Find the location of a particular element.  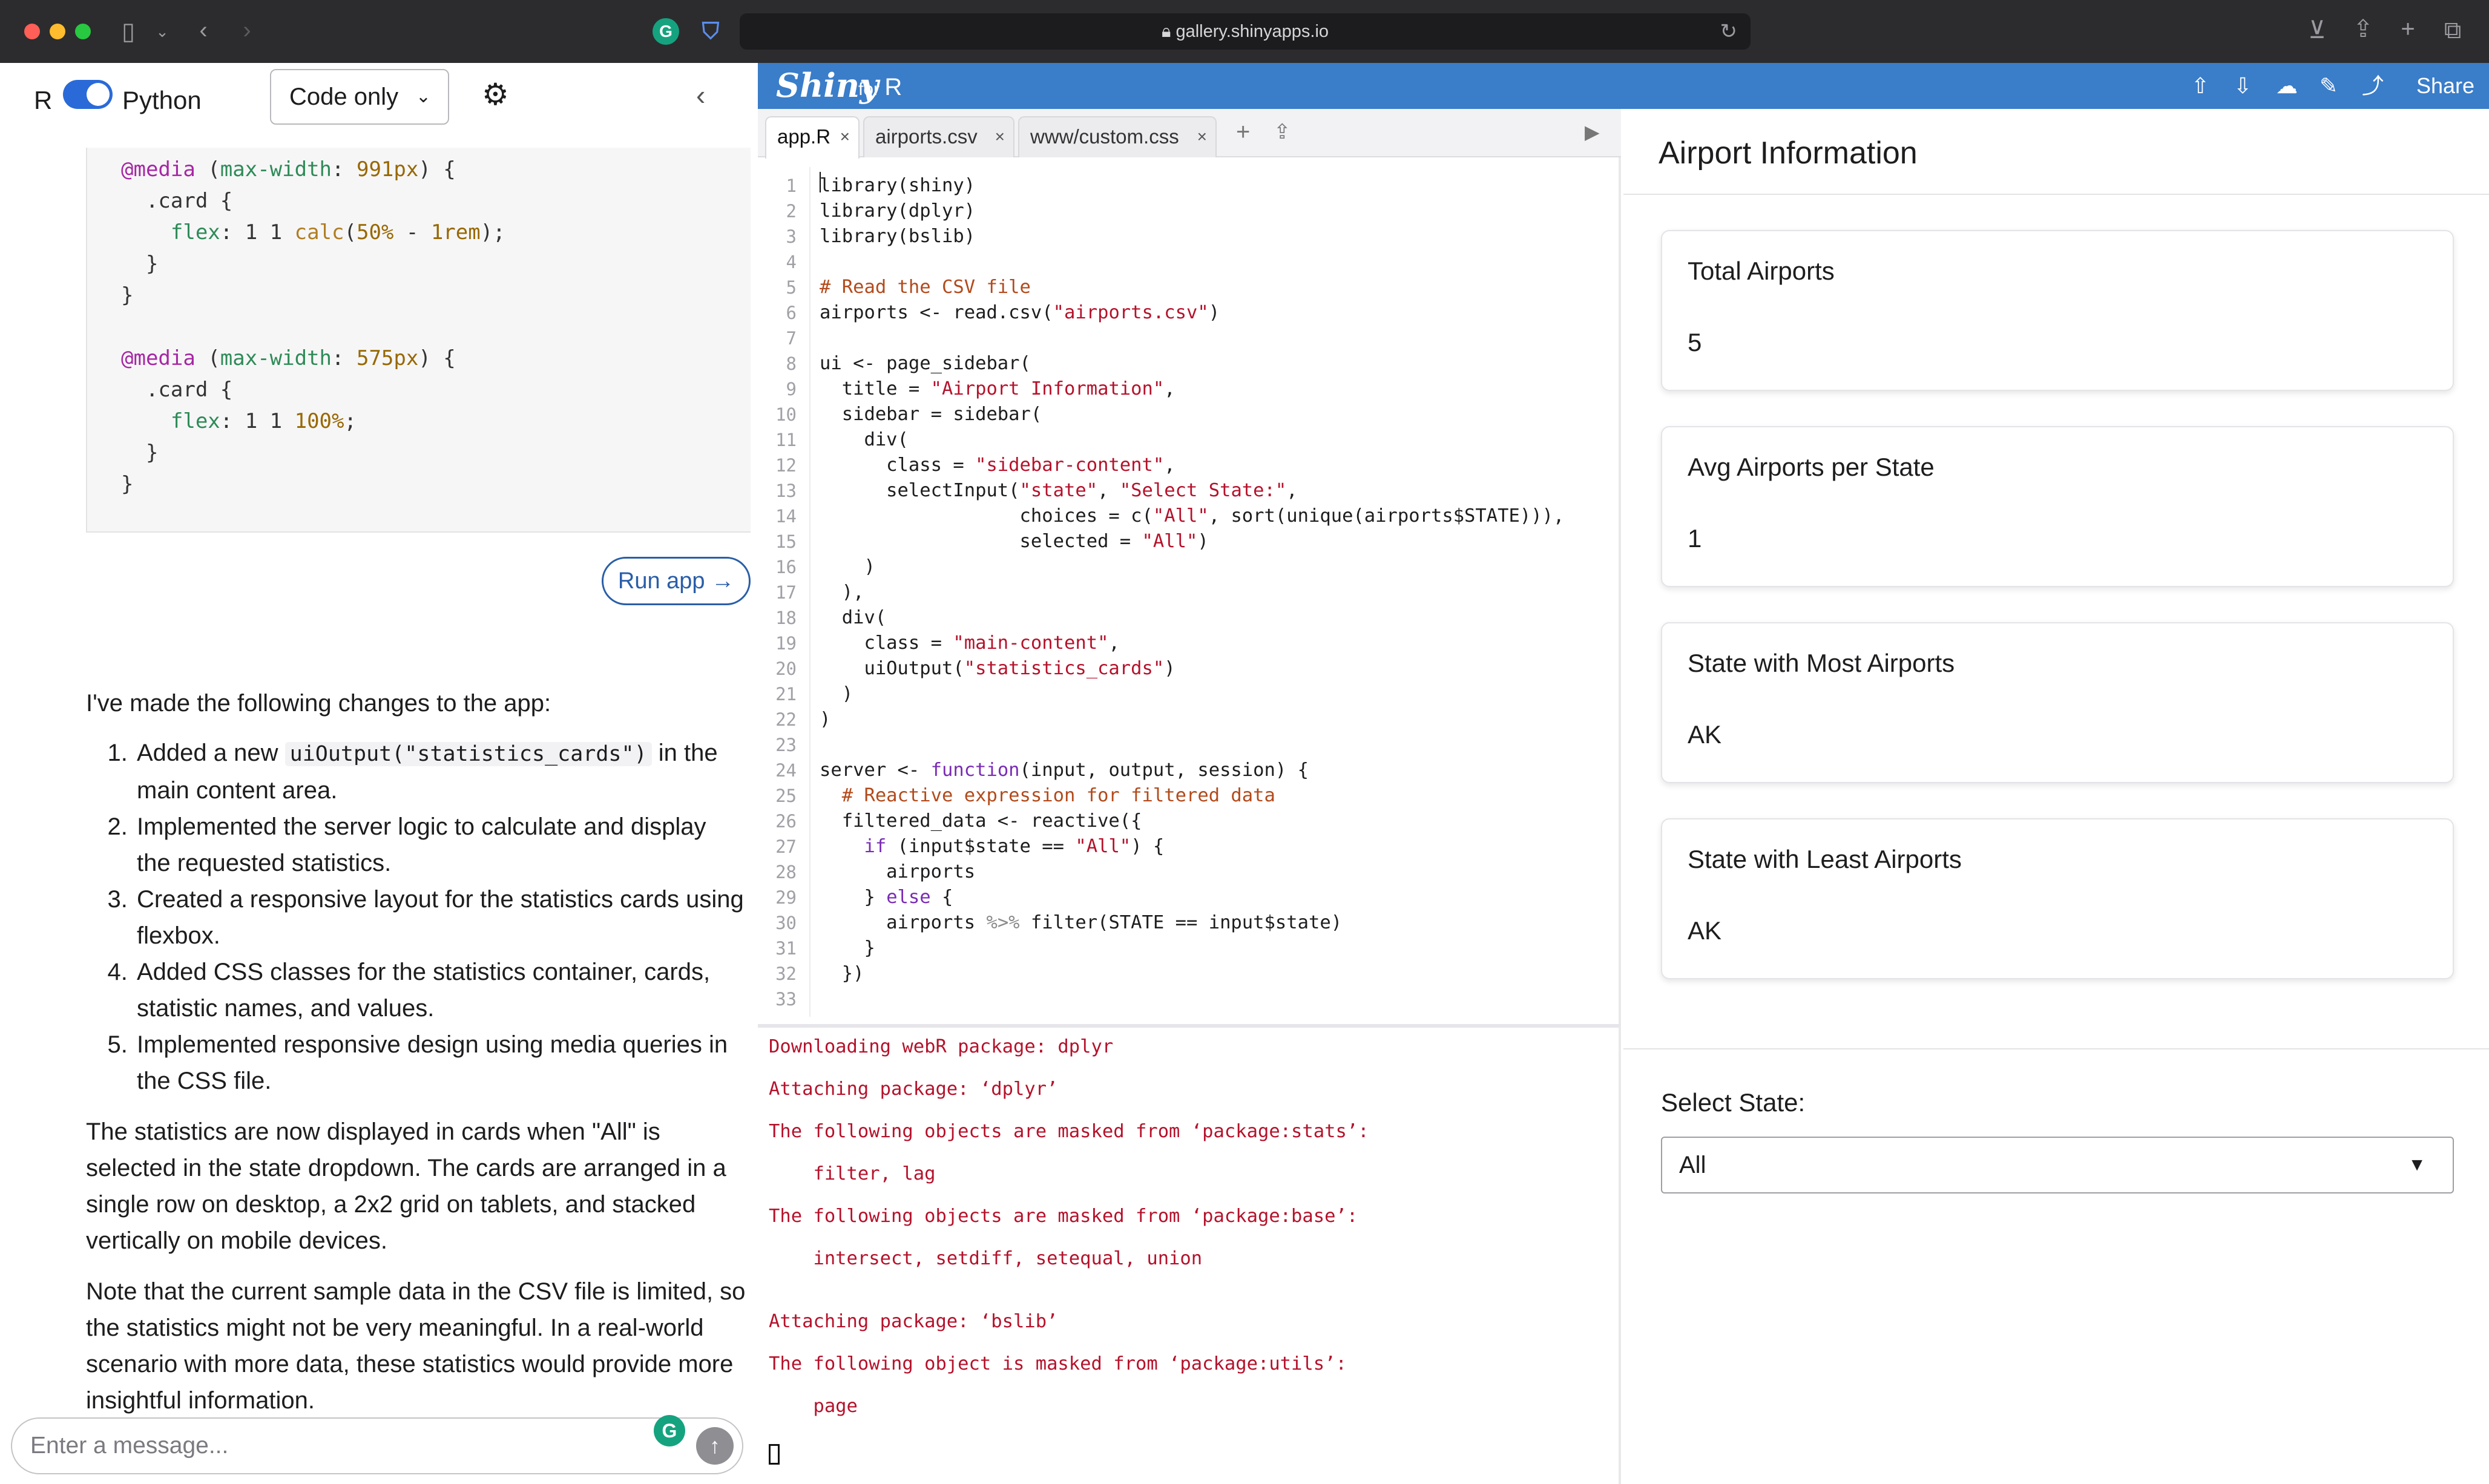

stat-value: 1 is located at coordinates (1695, 539).